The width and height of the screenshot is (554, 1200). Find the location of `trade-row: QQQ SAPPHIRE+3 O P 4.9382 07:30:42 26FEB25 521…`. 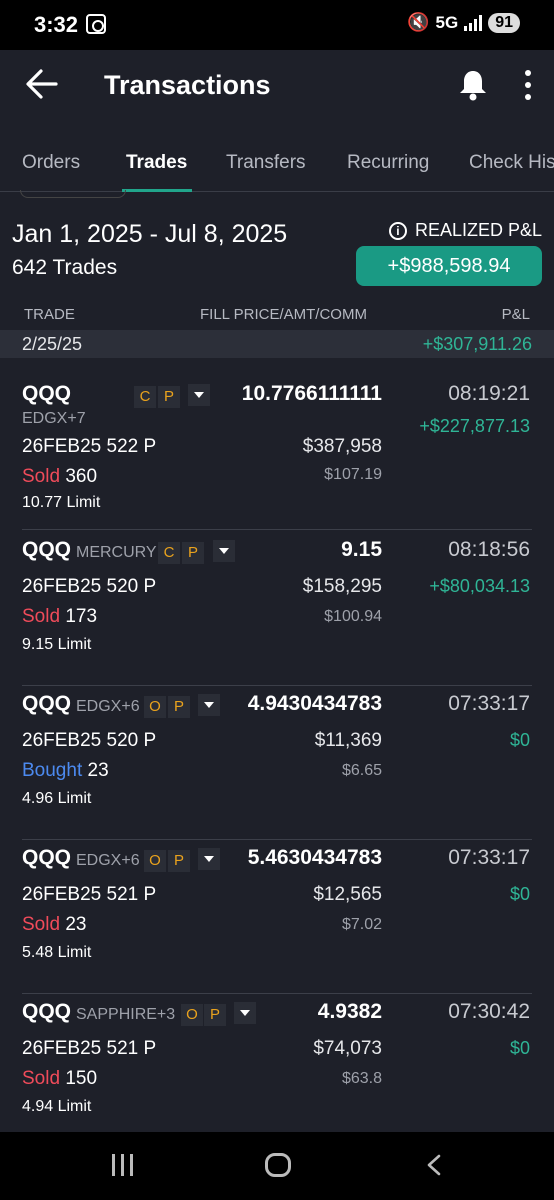

trade-row: QQQ SAPPHIRE+3 O P 4.9382 07:30:42 26FEB25 521… is located at coordinates (277, 1063).